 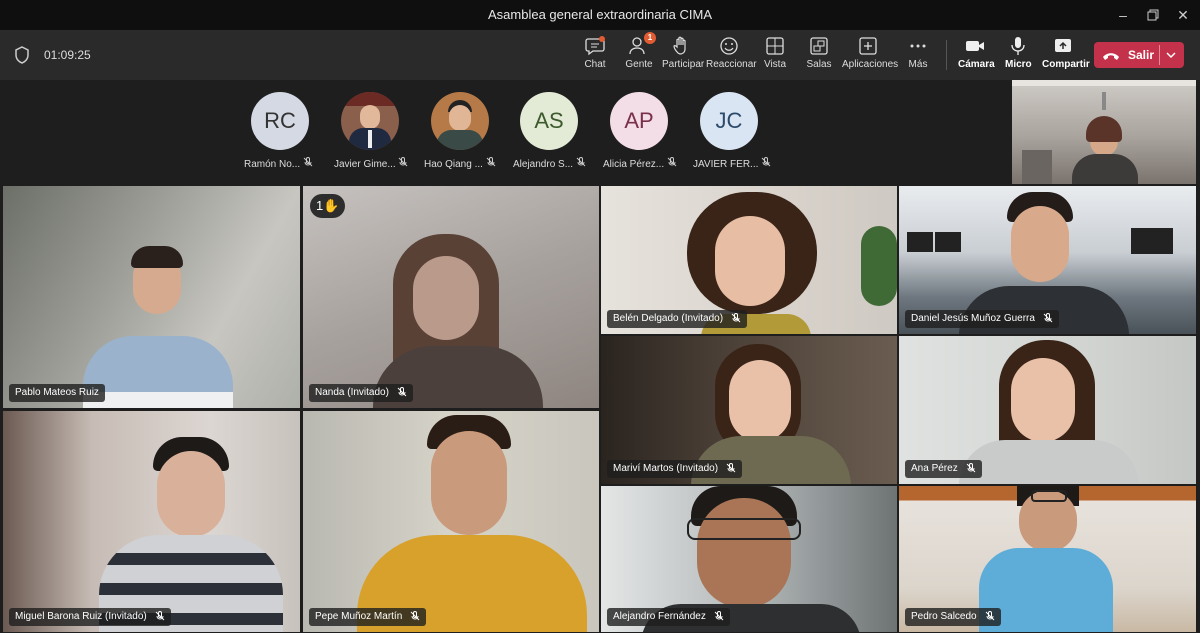 What do you see at coordinates (549, 121) in the screenshot?
I see `avatar: AS` at bounding box center [549, 121].